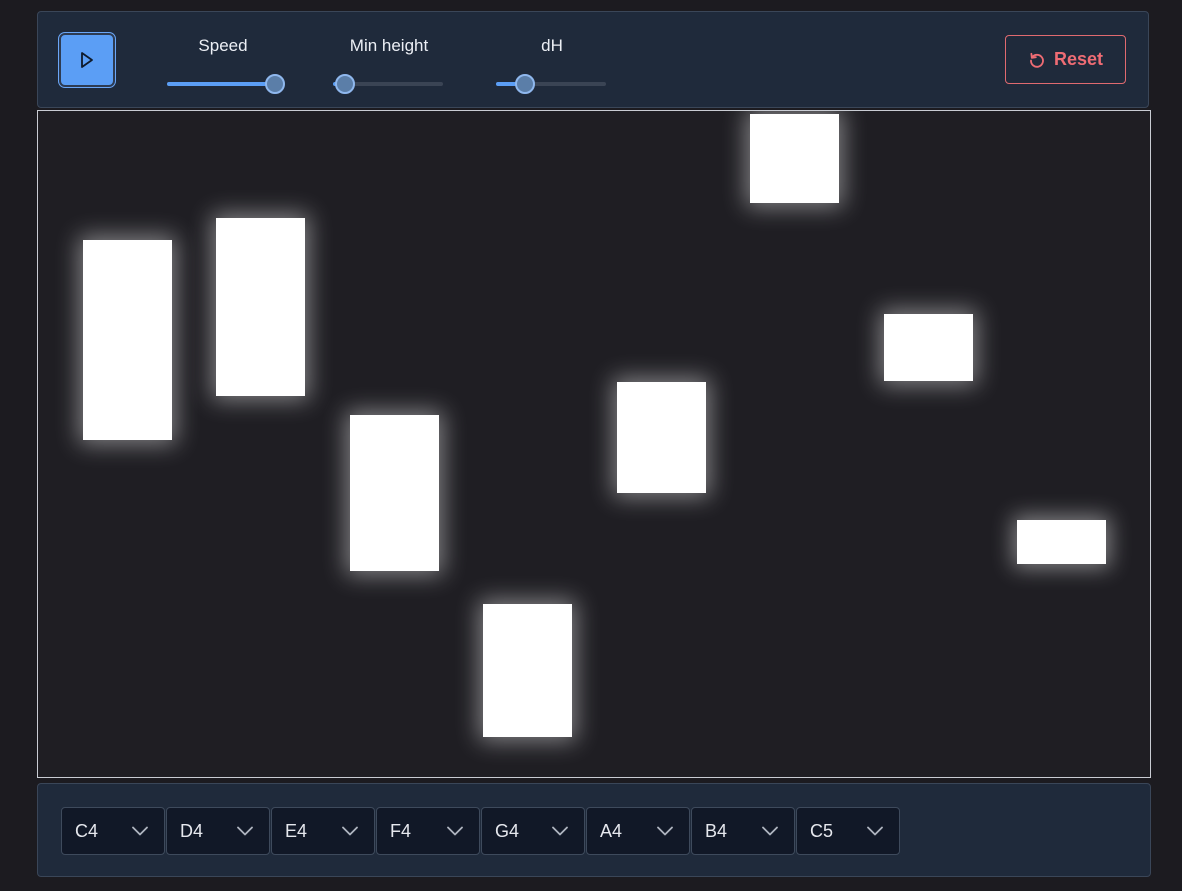 This screenshot has height=891, width=1182. I want to click on note-select-value: D4, so click(192, 830).